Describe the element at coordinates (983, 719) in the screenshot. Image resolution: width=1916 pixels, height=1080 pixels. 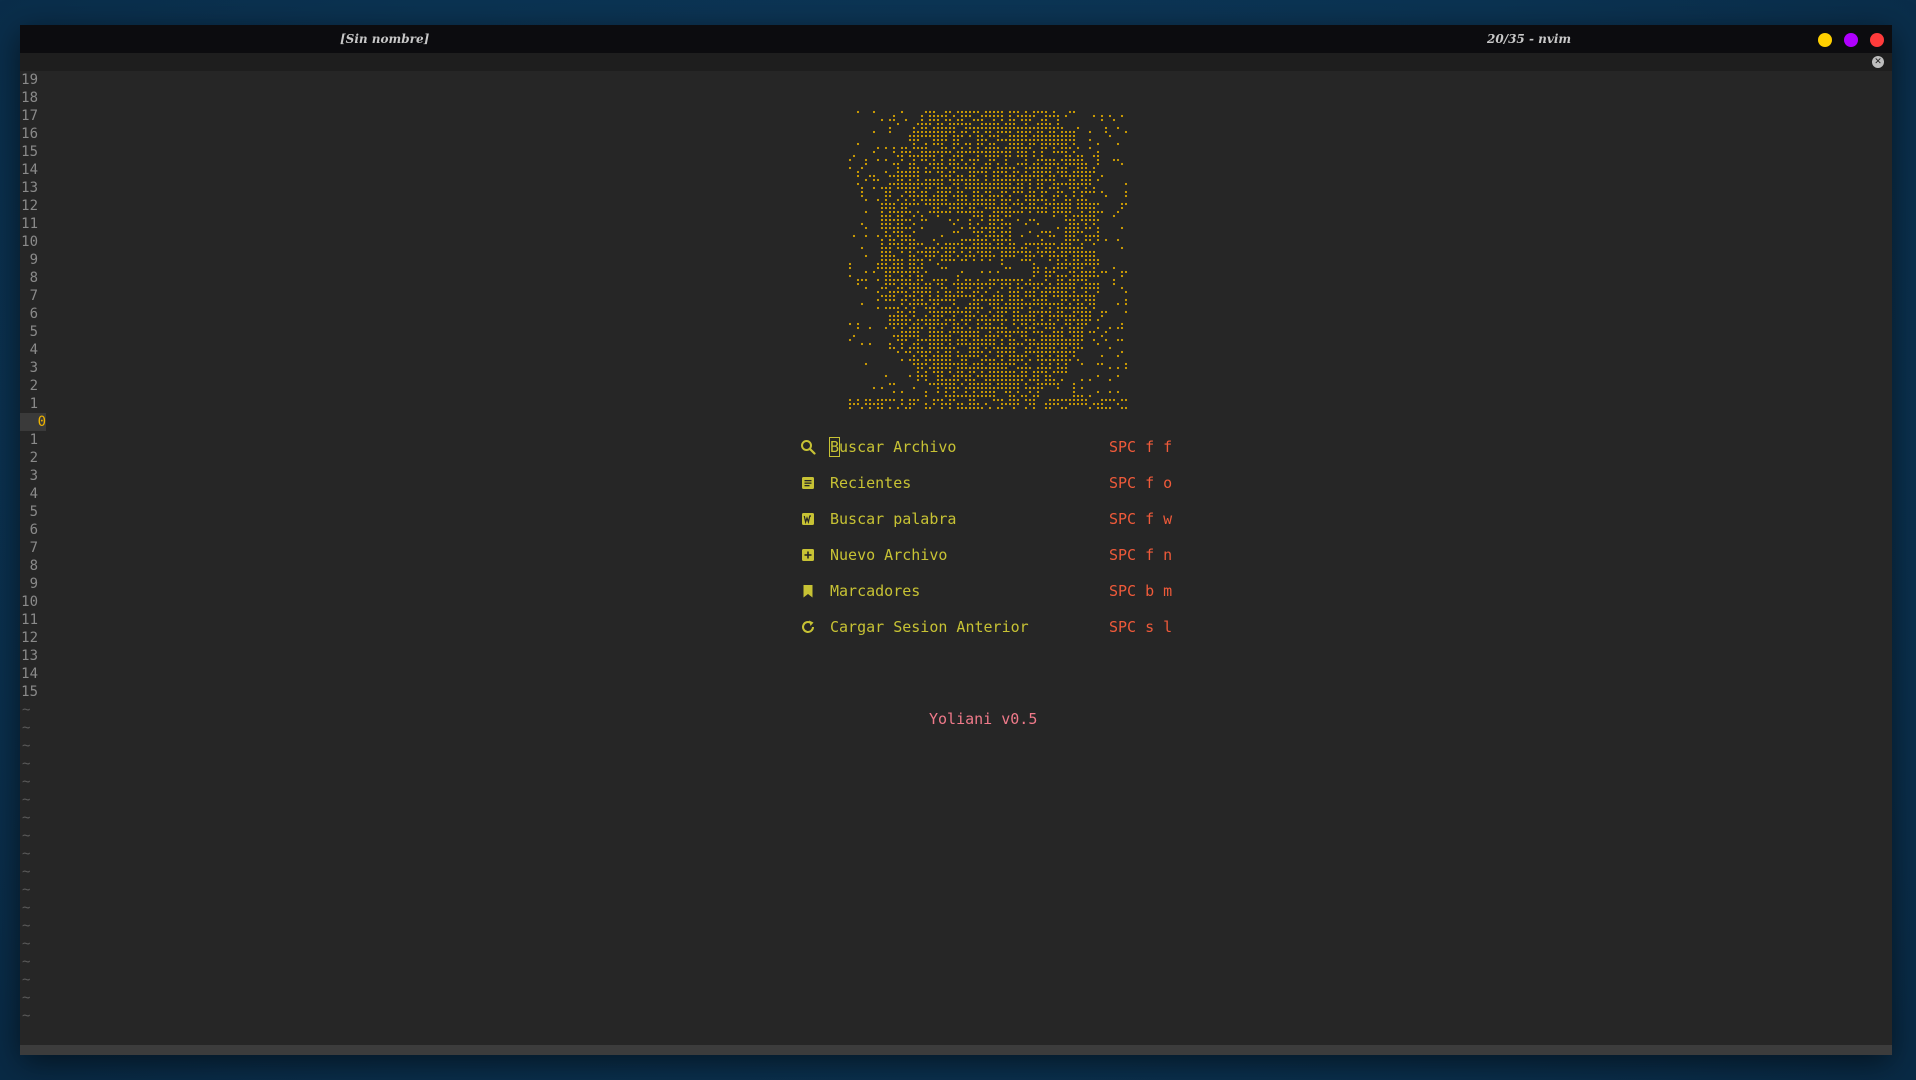
I see `dashboard-footer: Yoliani v0.5` at that location.